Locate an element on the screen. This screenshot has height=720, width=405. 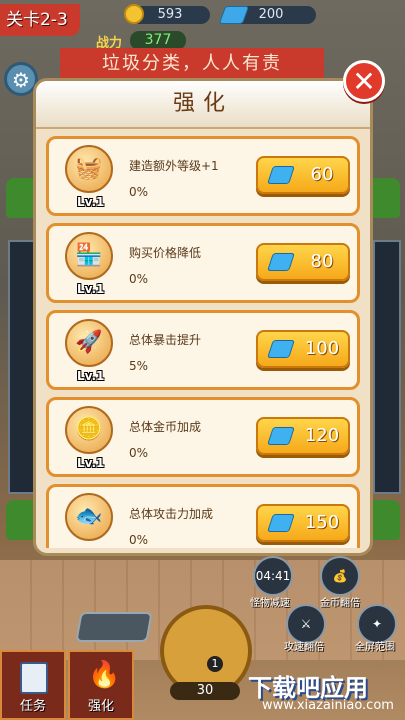
item-name: 购买价格降低 is located at coordinates (165, 253).